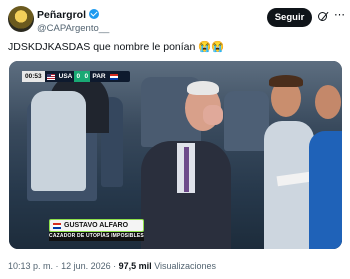 This screenshot has height=279, width=350. What do you see at coordinates (339, 15) in the screenshot?
I see `more-options-icon: ⋯` at bounding box center [339, 15].